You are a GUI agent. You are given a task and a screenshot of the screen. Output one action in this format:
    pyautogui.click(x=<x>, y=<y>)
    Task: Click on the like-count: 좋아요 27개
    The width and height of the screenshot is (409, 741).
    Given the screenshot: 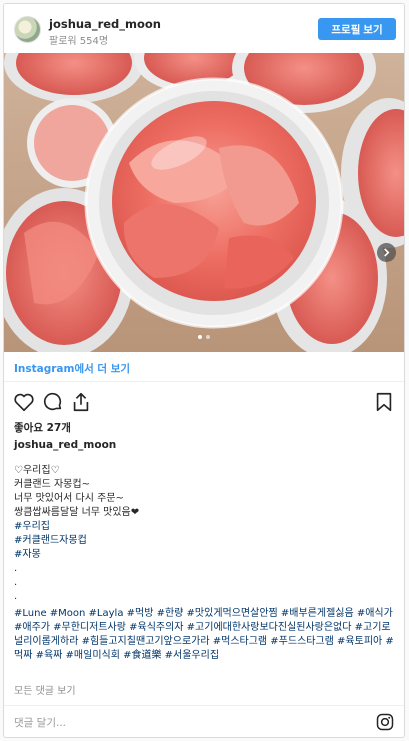 What is the action you would take?
    pyautogui.click(x=42, y=427)
    